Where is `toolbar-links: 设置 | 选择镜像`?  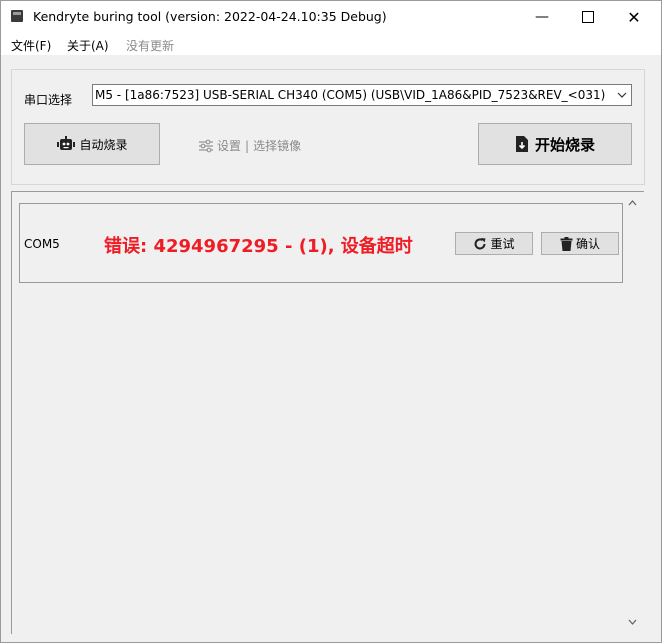 toolbar-links: 设置 | 选择镜像 is located at coordinates (249, 145).